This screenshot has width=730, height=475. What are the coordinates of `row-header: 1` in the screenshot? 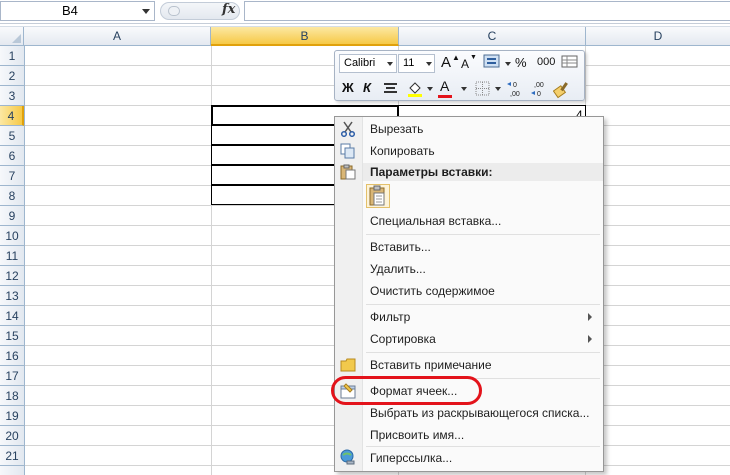 It's located at (12, 56).